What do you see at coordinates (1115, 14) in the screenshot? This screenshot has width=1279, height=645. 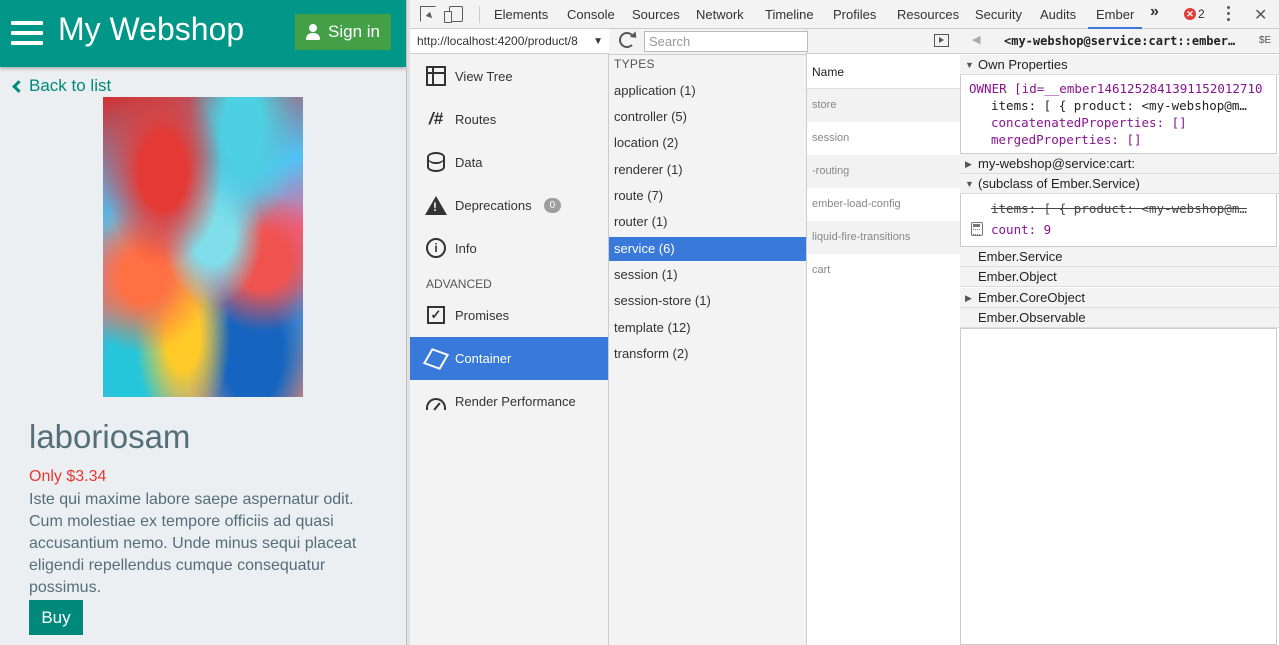 I see `tab-ember: Ember` at bounding box center [1115, 14].